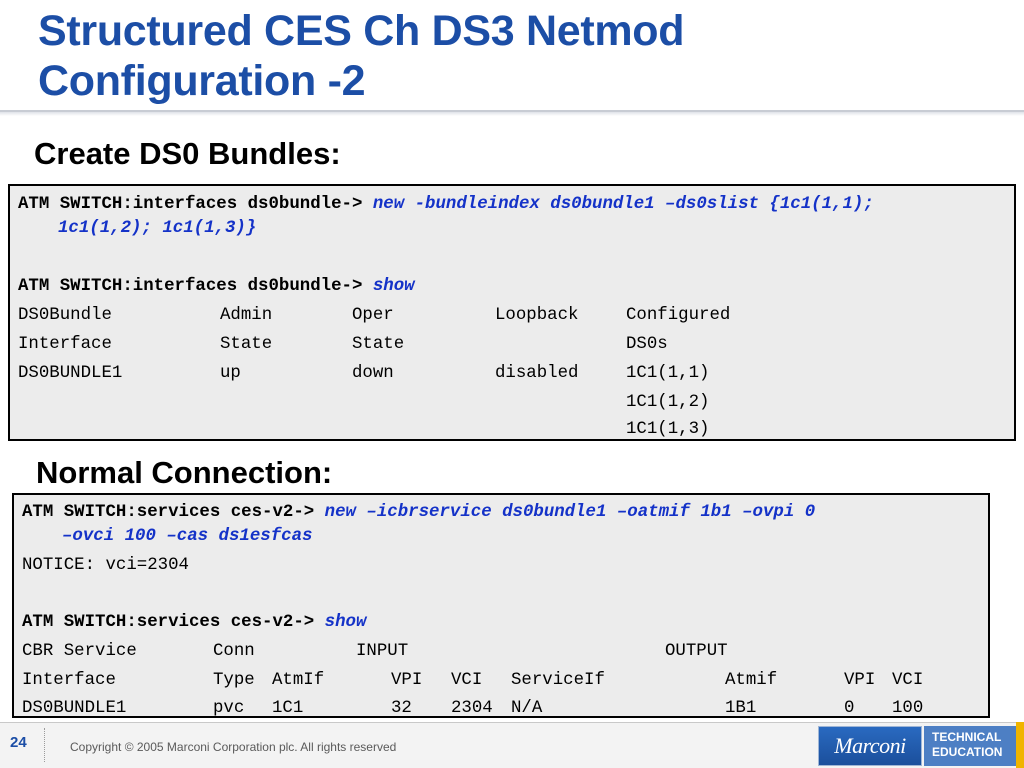 The height and width of the screenshot is (768, 1024). What do you see at coordinates (361, 31) in the screenshot?
I see `slide-title-line1: Structured CES Ch DS3 Netmod` at bounding box center [361, 31].